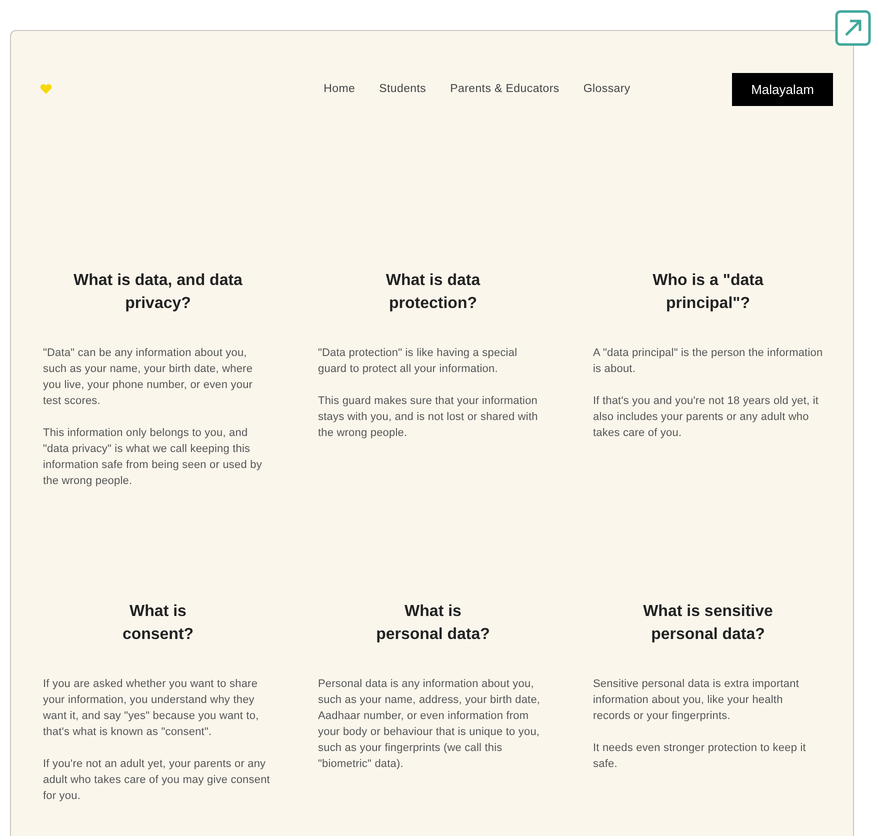 This screenshot has height=836, width=871. Describe the element at coordinates (433, 292) in the screenshot. I see `section-heading: What is data protection?` at that location.